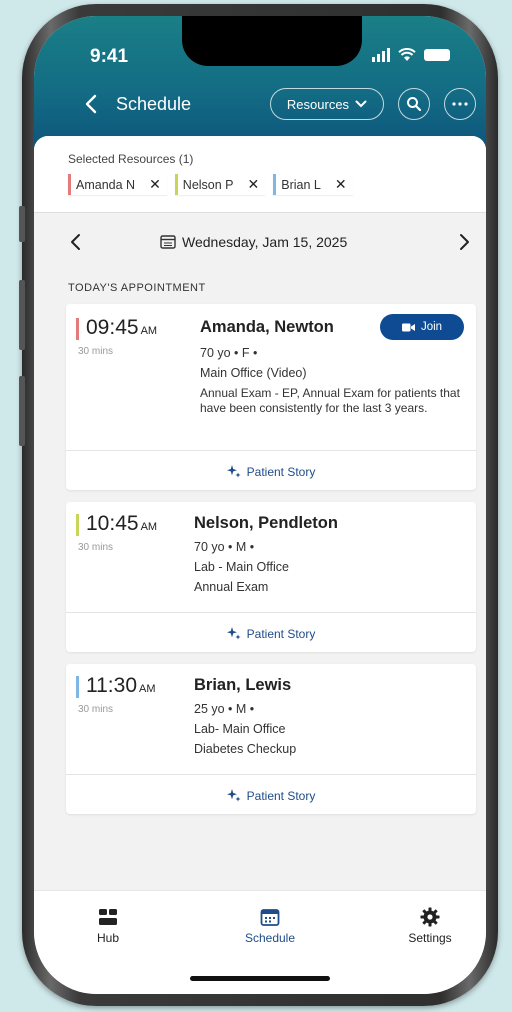 The width and height of the screenshot is (512, 1012). Describe the element at coordinates (108, 926) in the screenshot. I see `tab-hub: Hub` at that location.